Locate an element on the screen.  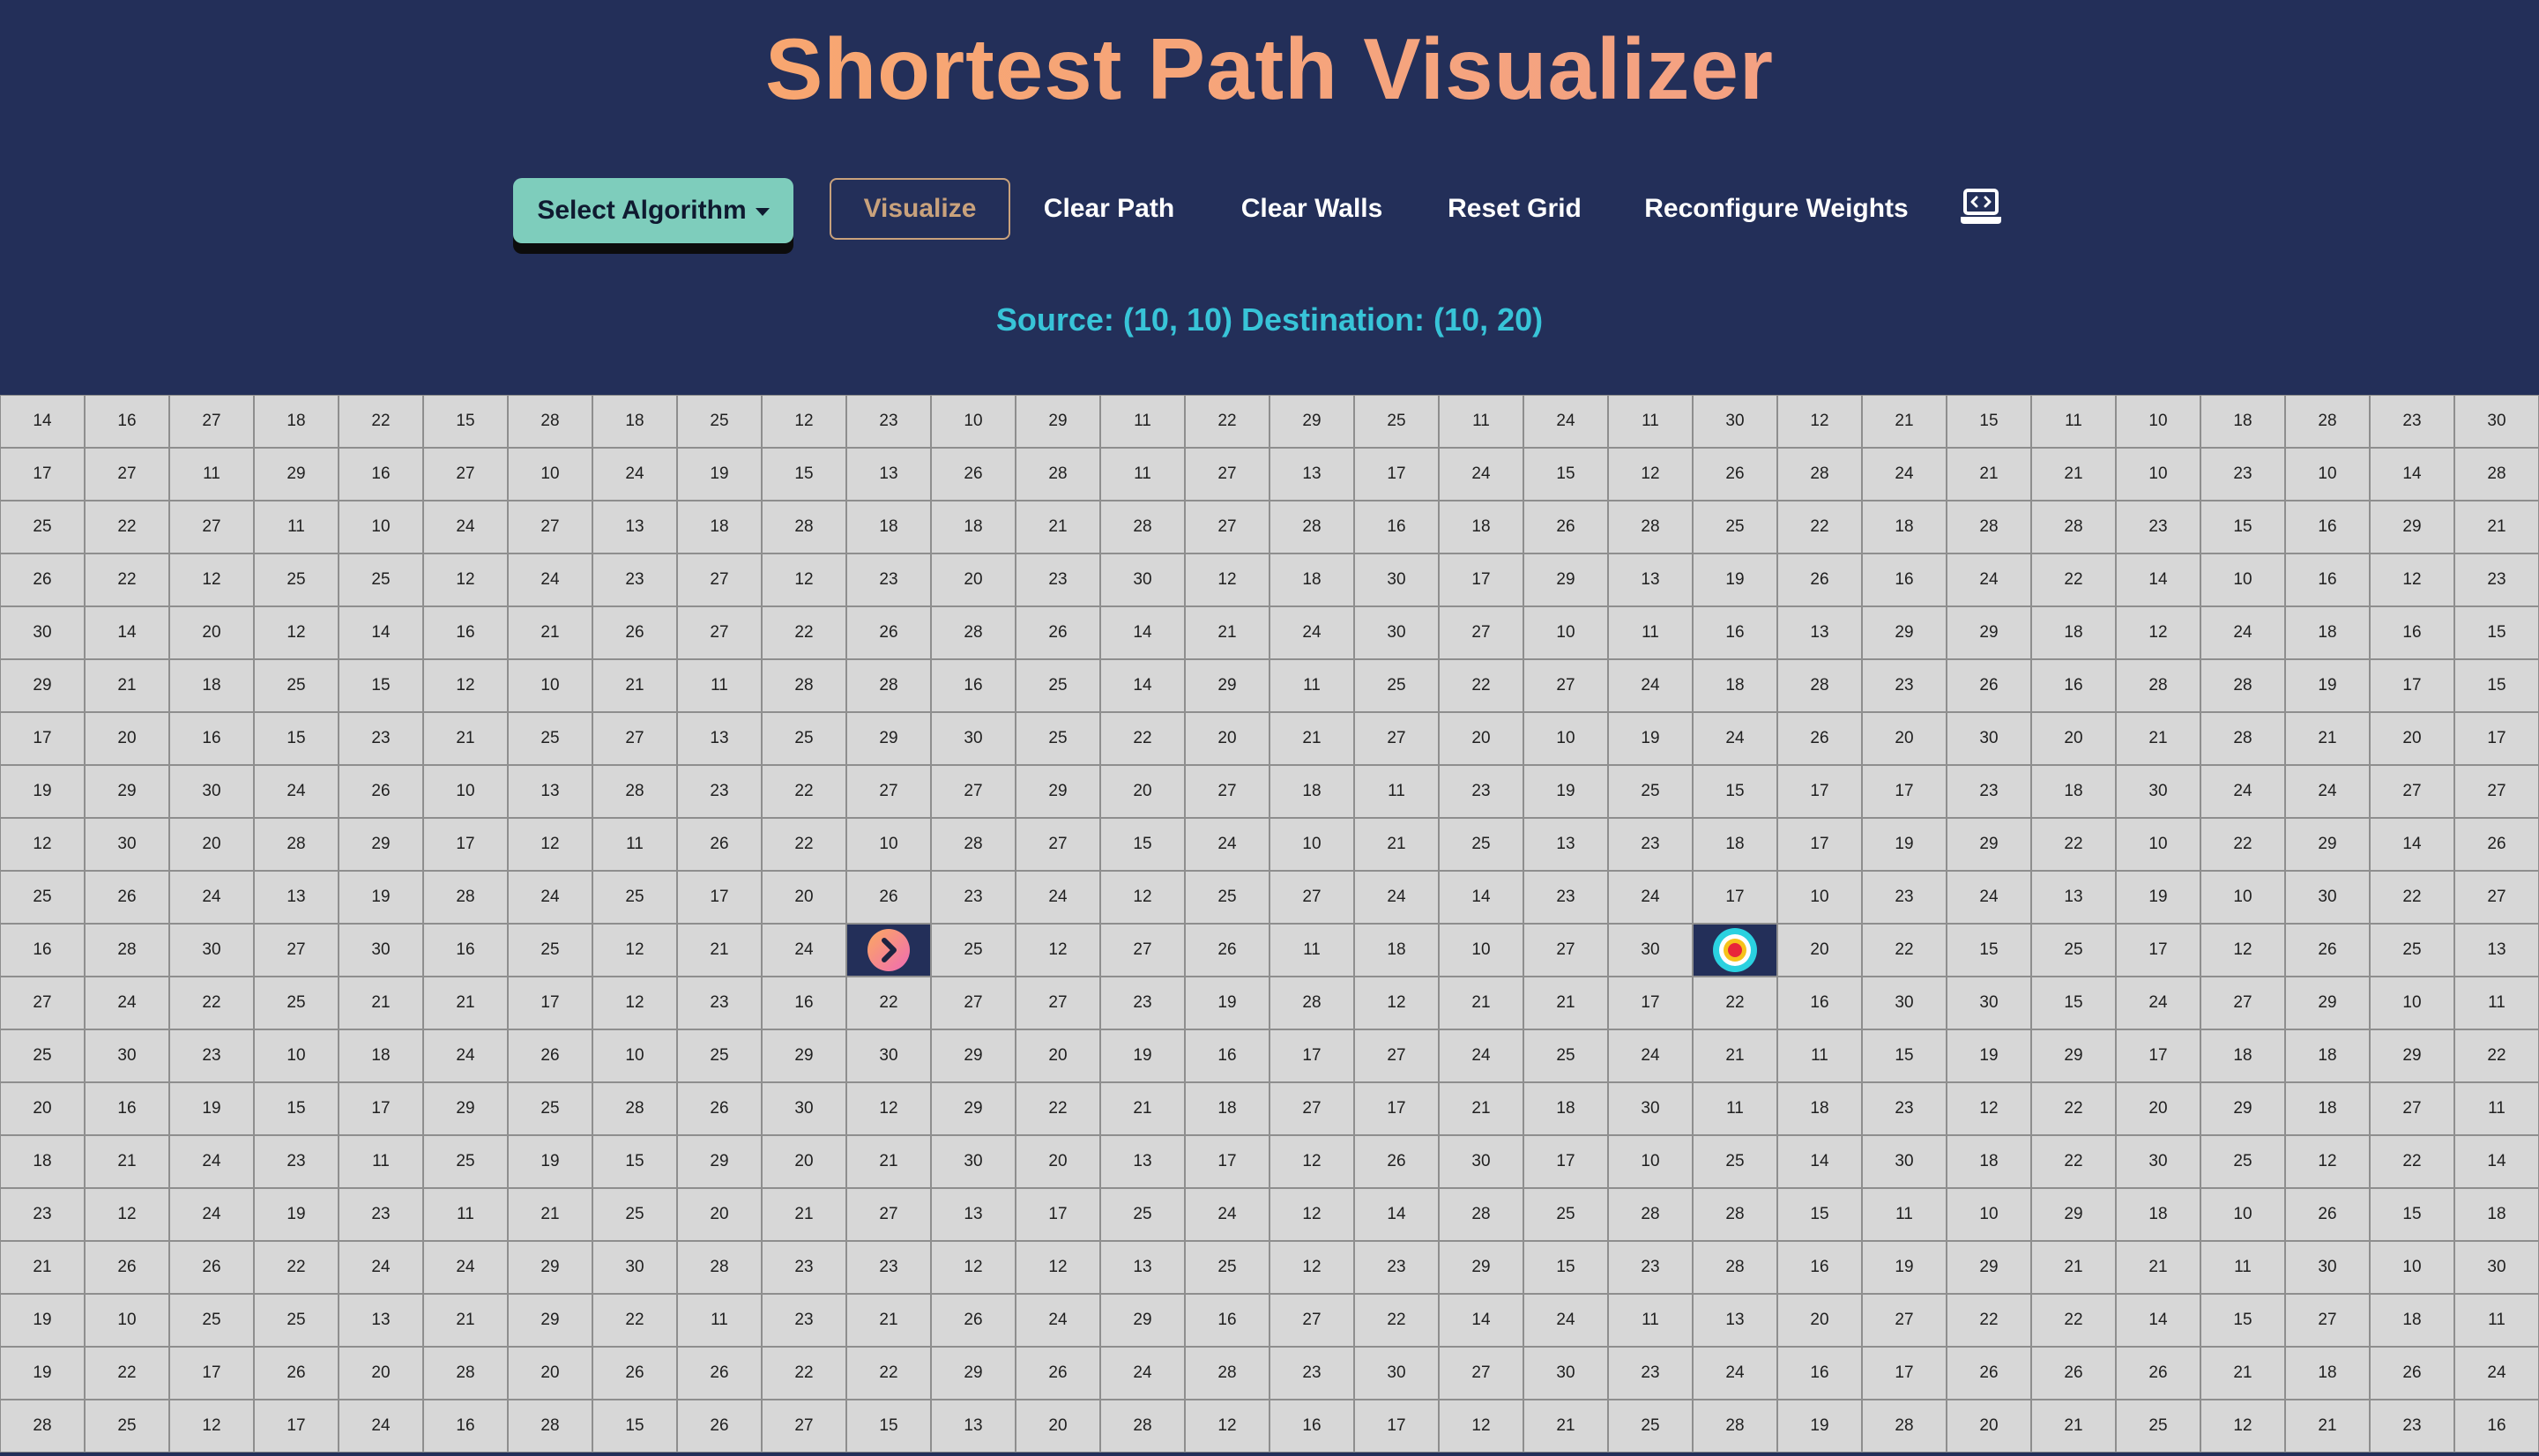
grid-cell: 18 is located at coordinates (1565, 1108).